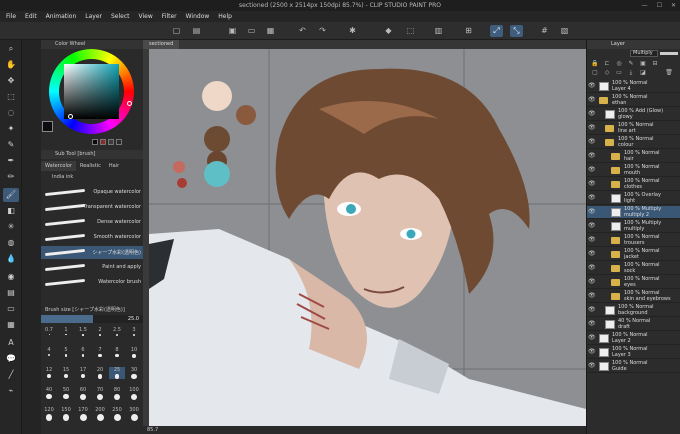 The image size is (680, 434). Describe the element at coordinates (11, 97) in the screenshot. I see `selection-icon: ⬚` at that location.